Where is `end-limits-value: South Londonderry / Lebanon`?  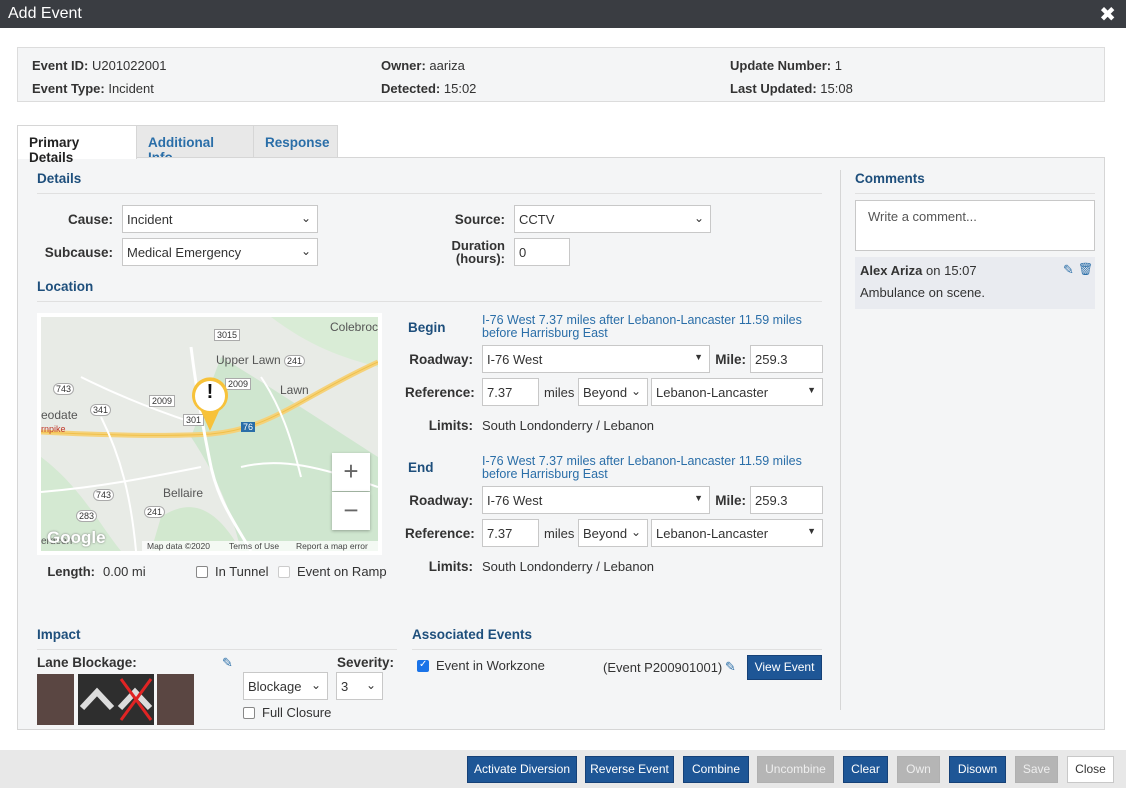 end-limits-value: South Londonderry / Lebanon is located at coordinates (568, 566).